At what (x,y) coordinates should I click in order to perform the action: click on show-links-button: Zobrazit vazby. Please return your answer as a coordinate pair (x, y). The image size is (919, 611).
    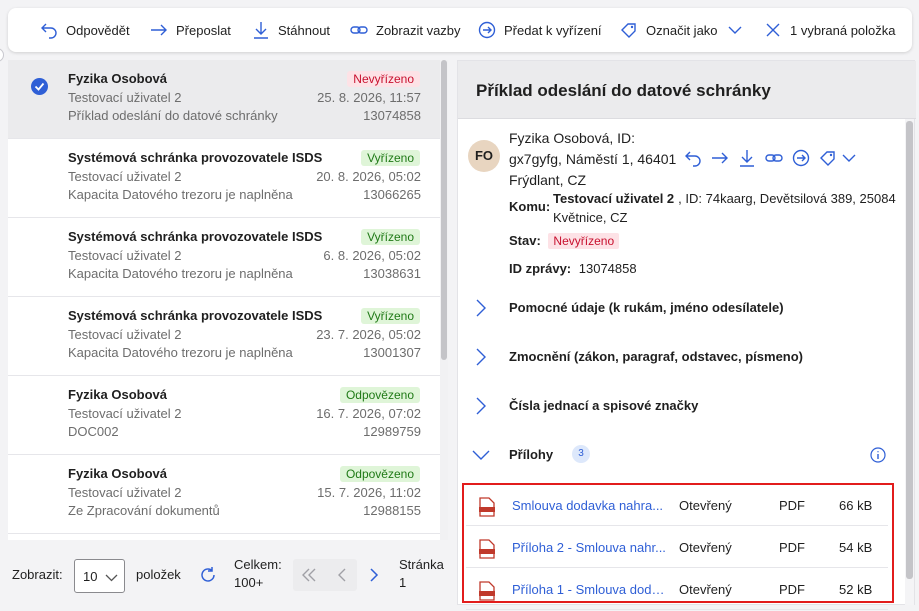
    Looking at the image, I should click on (405, 30).